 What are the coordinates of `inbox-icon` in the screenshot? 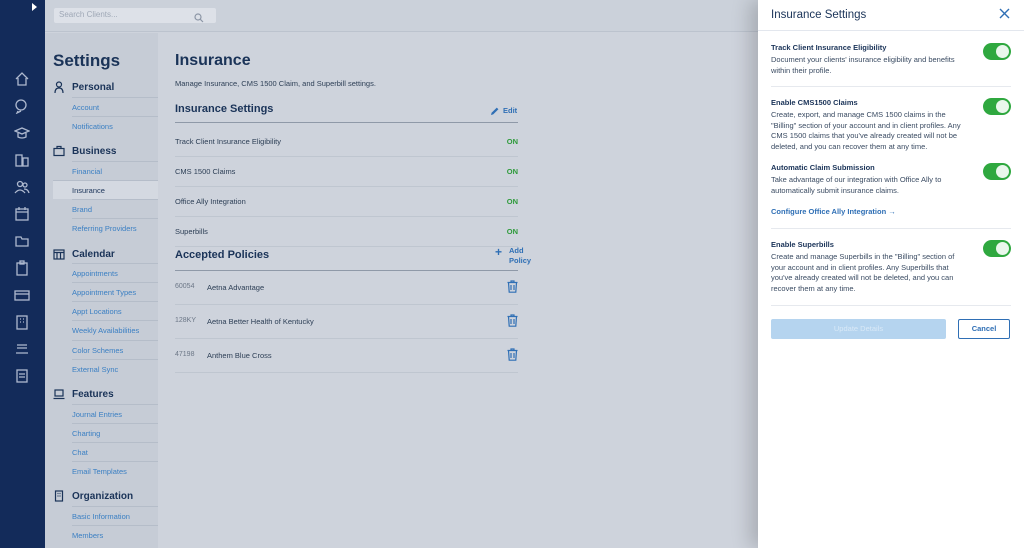 It's located at (22, 349).